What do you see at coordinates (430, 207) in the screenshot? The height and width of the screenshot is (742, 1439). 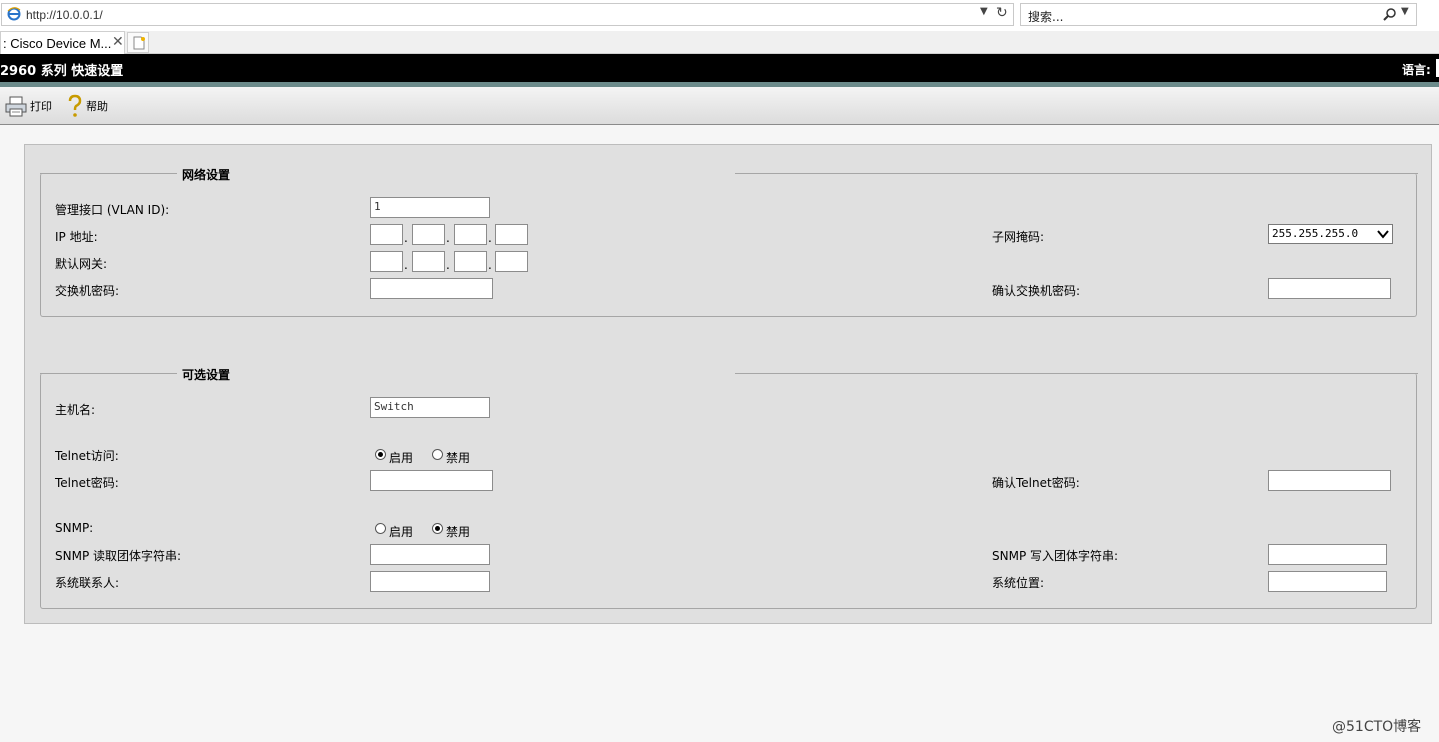 I see `mgmt-vlan-input: 1` at bounding box center [430, 207].